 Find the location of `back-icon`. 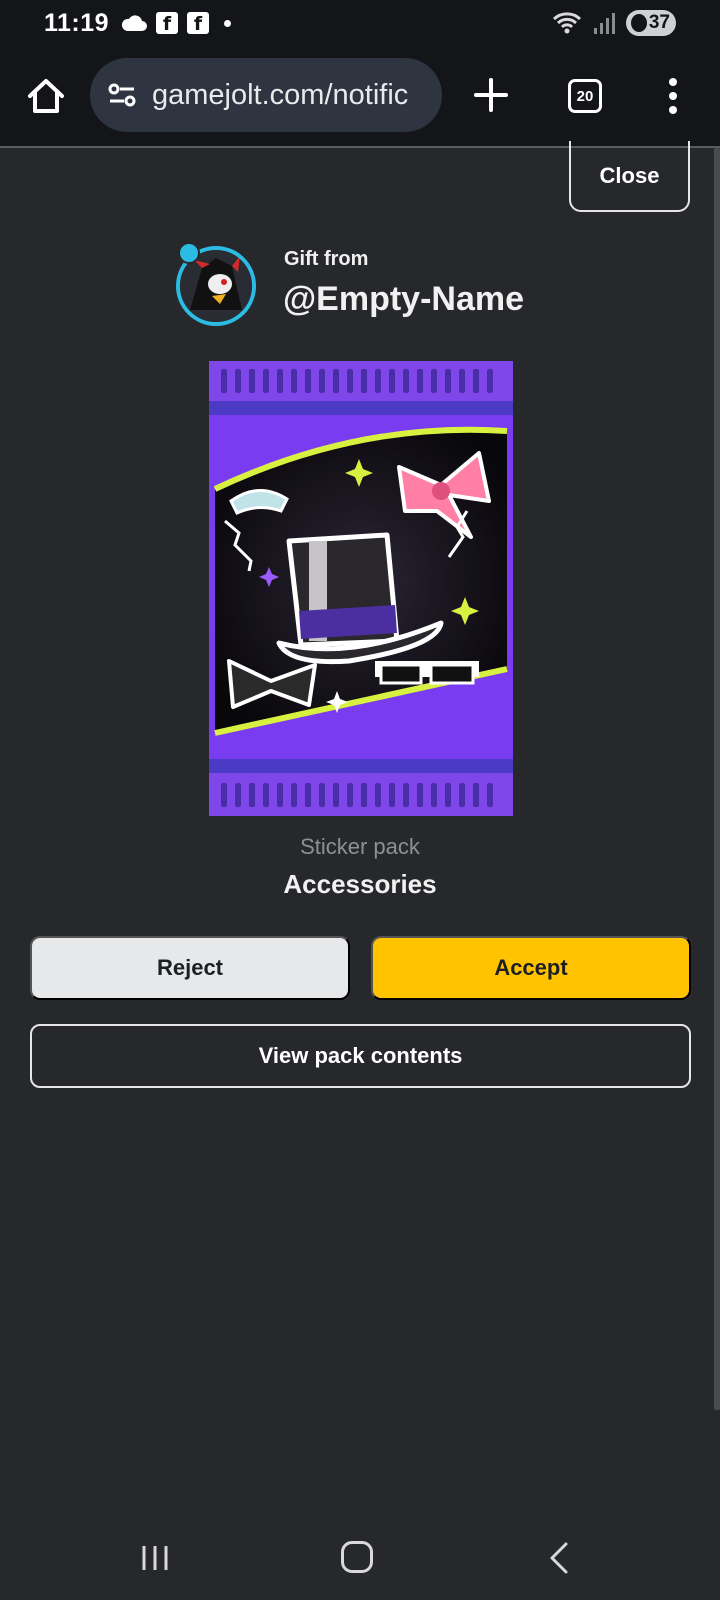

back-icon is located at coordinates (559, 1558).